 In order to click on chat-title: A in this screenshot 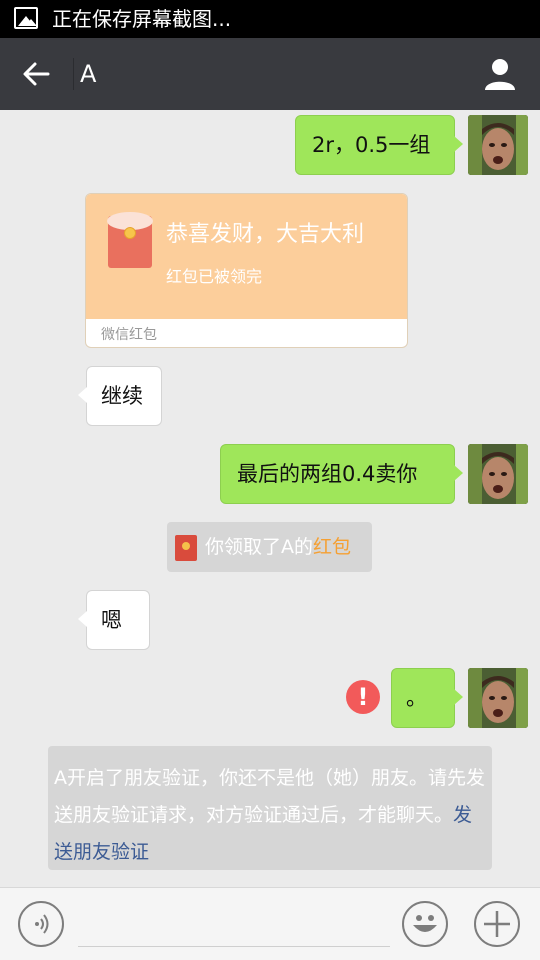, I will do `click(88, 74)`.